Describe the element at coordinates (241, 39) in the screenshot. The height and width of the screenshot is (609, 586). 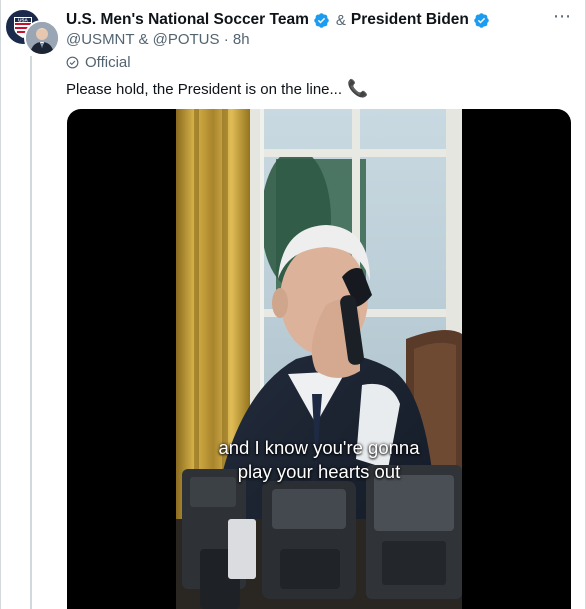
I see `timestamp: 8h` at that location.